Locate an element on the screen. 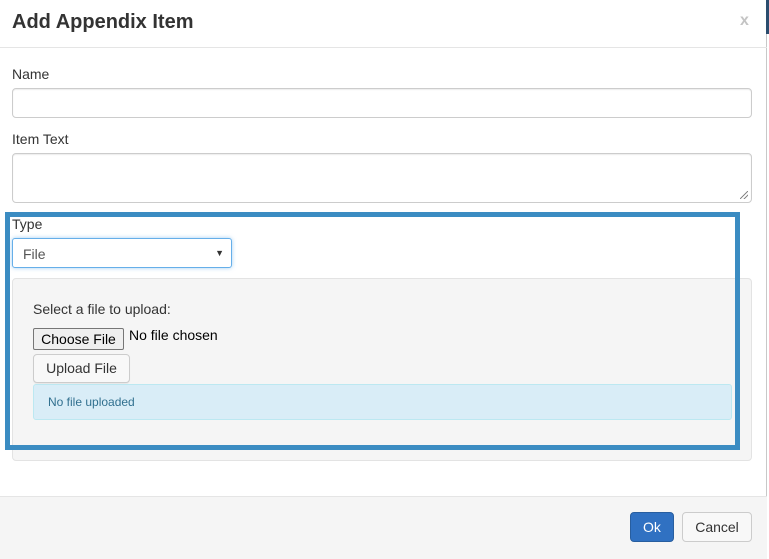 The height and width of the screenshot is (559, 769). item-text-label: Item Text is located at coordinates (40, 139).